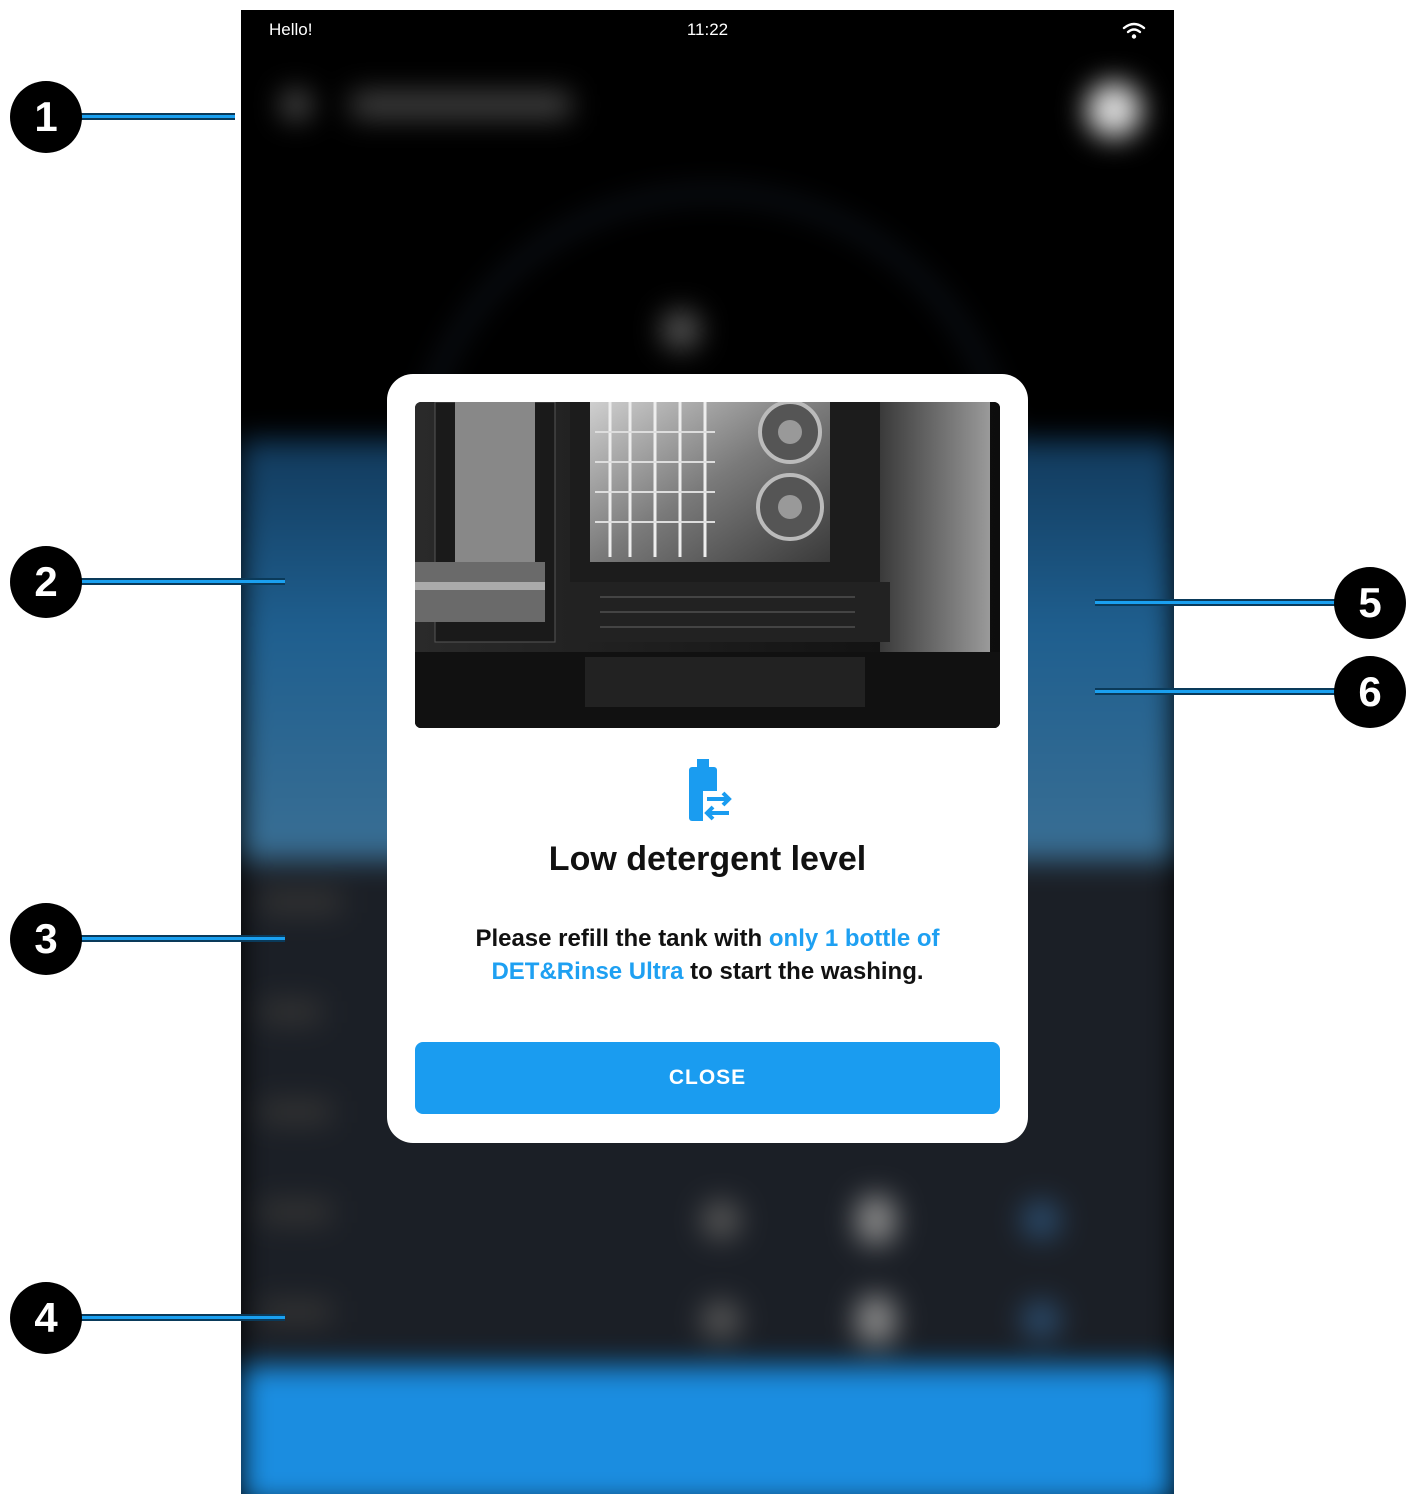 This screenshot has height=1494, width=1414. What do you see at coordinates (707, 565) in the screenshot?
I see `oven-photo` at bounding box center [707, 565].